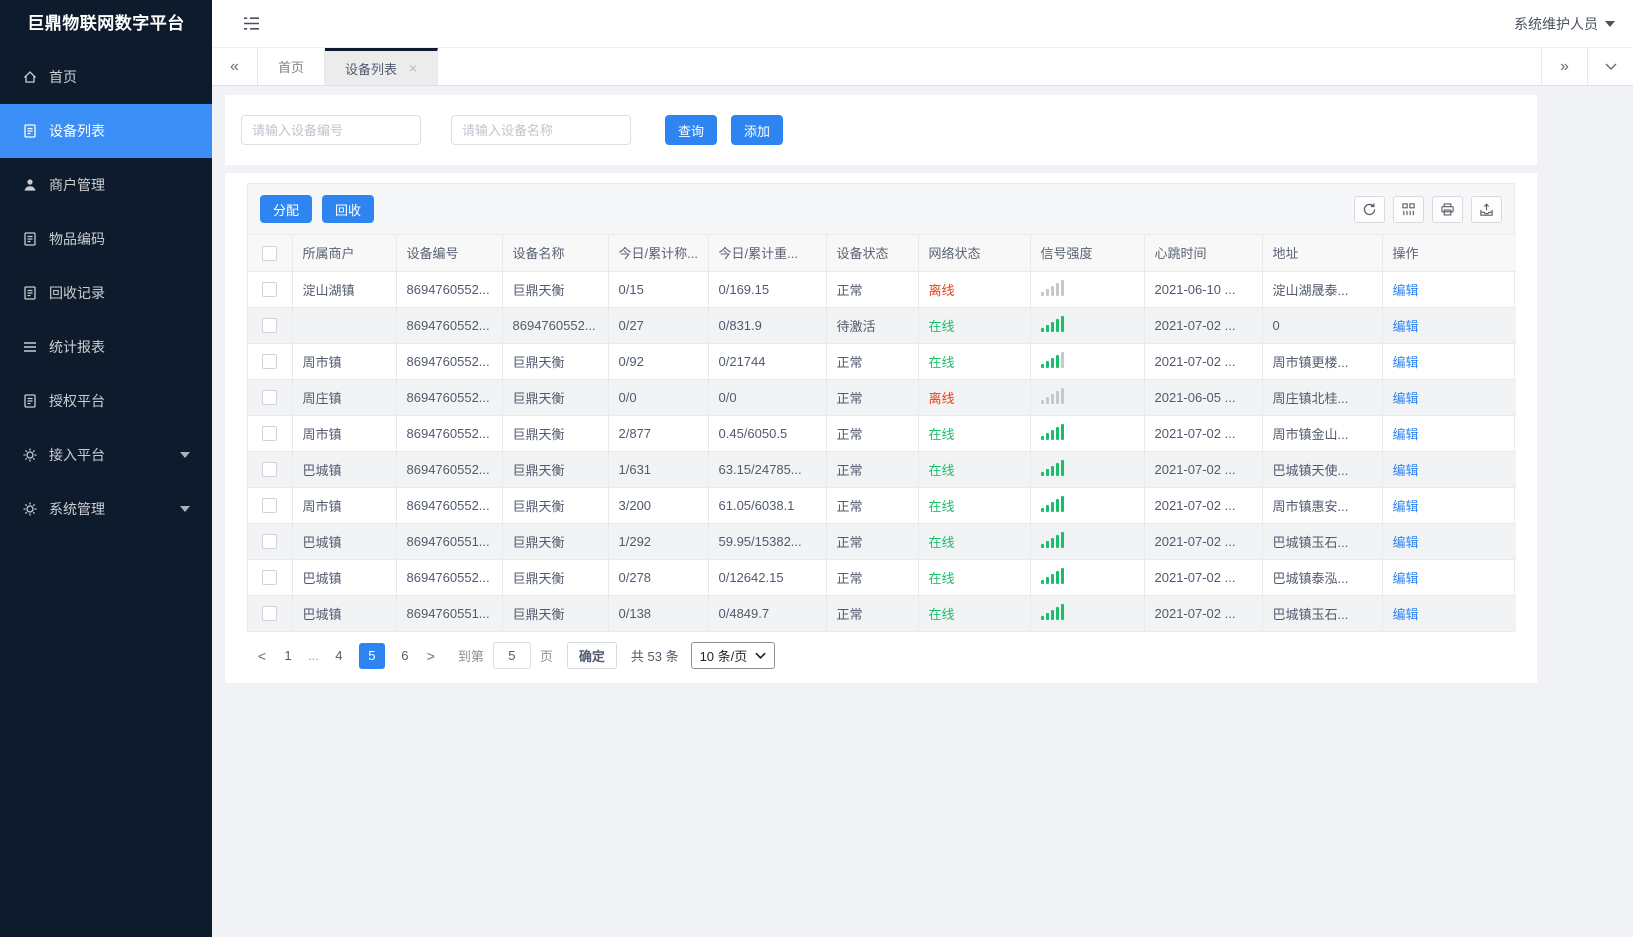 The width and height of the screenshot is (1633, 937). Describe the element at coordinates (106, 455) in the screenshot. I see `sidebar-item-access-platform: 接入平台` at that location.